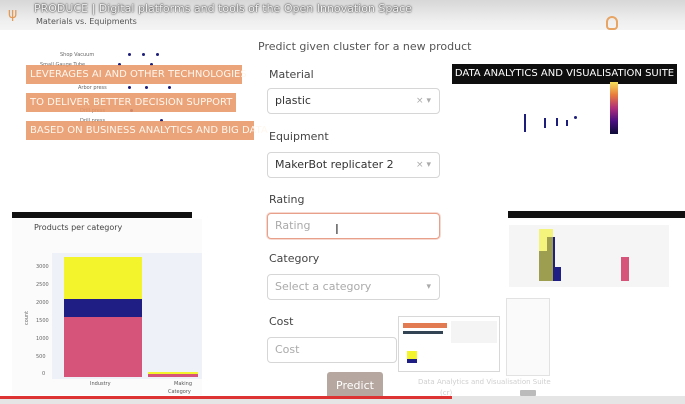  Describe the element at coordinates (564, 74) in the screenshot. I see `banner-analytics-suite: DATA ANALYTICS AND VISUALISATION SUITE` at that location.